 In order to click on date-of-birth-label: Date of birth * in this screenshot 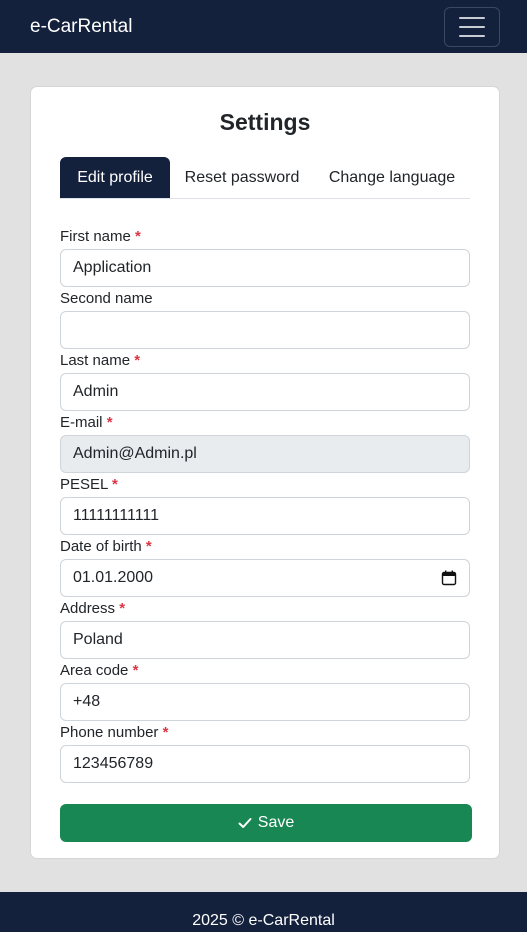, I will do `click(106, 546)`.